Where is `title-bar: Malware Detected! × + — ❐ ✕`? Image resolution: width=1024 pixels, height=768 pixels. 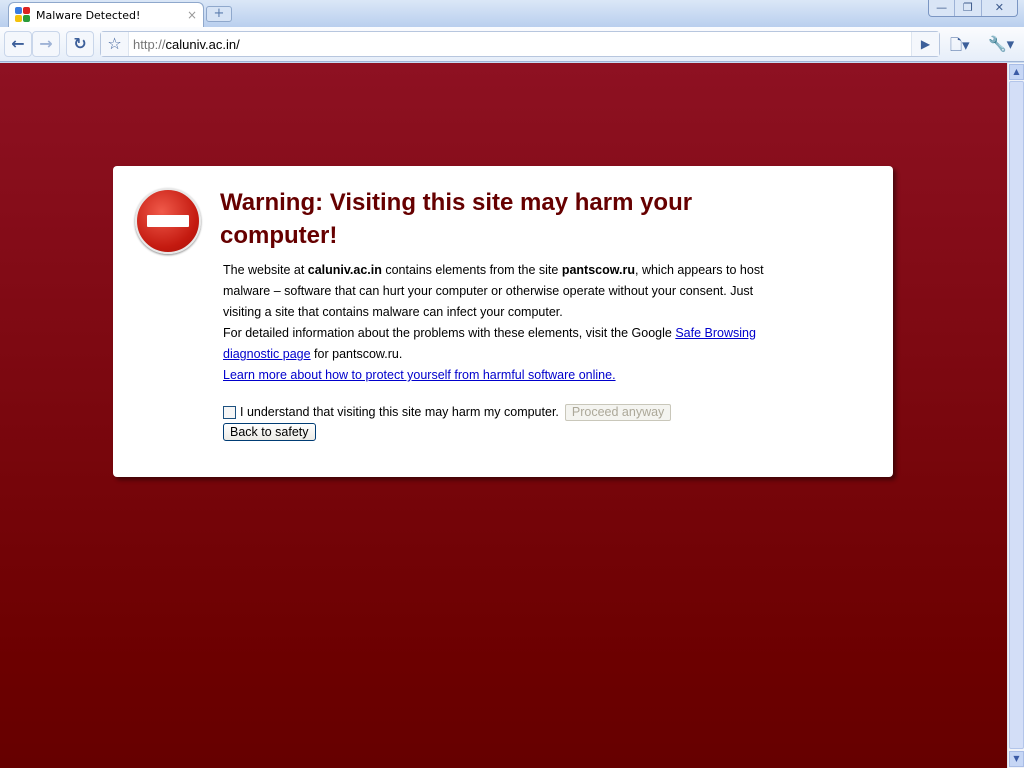 title-bar: Malware Detected! × + — ❐ ✕ is located at coordinates (512, 13).